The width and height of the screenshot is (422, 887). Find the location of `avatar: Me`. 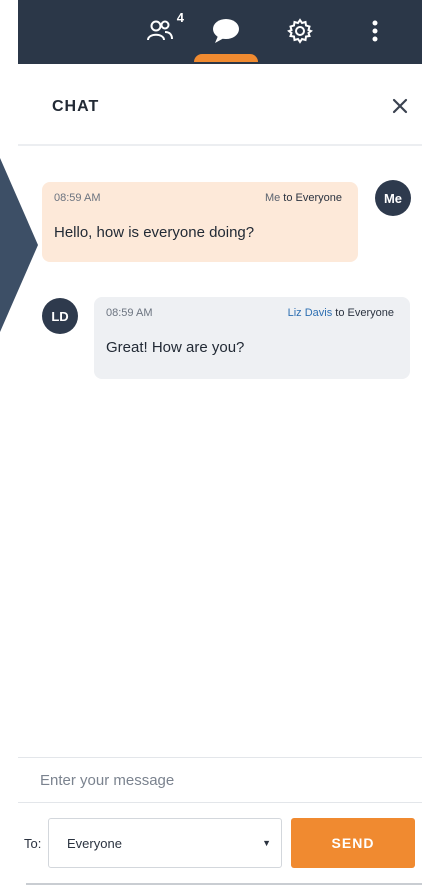

avatar: Me is located at coordinates (393, 198).